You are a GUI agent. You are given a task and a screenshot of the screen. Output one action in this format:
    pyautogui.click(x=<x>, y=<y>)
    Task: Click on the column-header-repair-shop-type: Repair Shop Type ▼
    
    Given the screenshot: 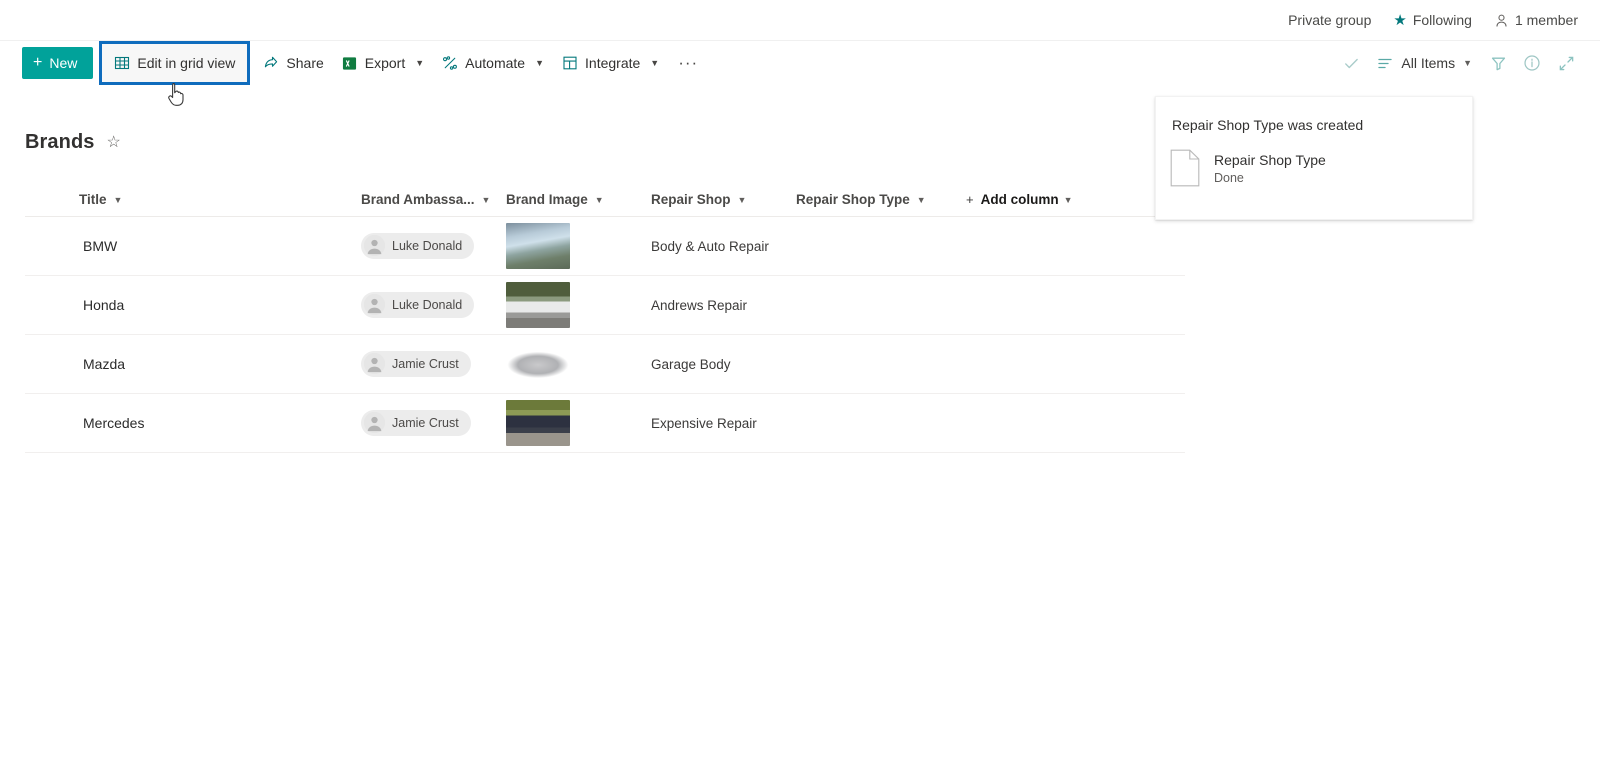 What is the action you would take?
    pyautogui.click(x=881, y=199)
    